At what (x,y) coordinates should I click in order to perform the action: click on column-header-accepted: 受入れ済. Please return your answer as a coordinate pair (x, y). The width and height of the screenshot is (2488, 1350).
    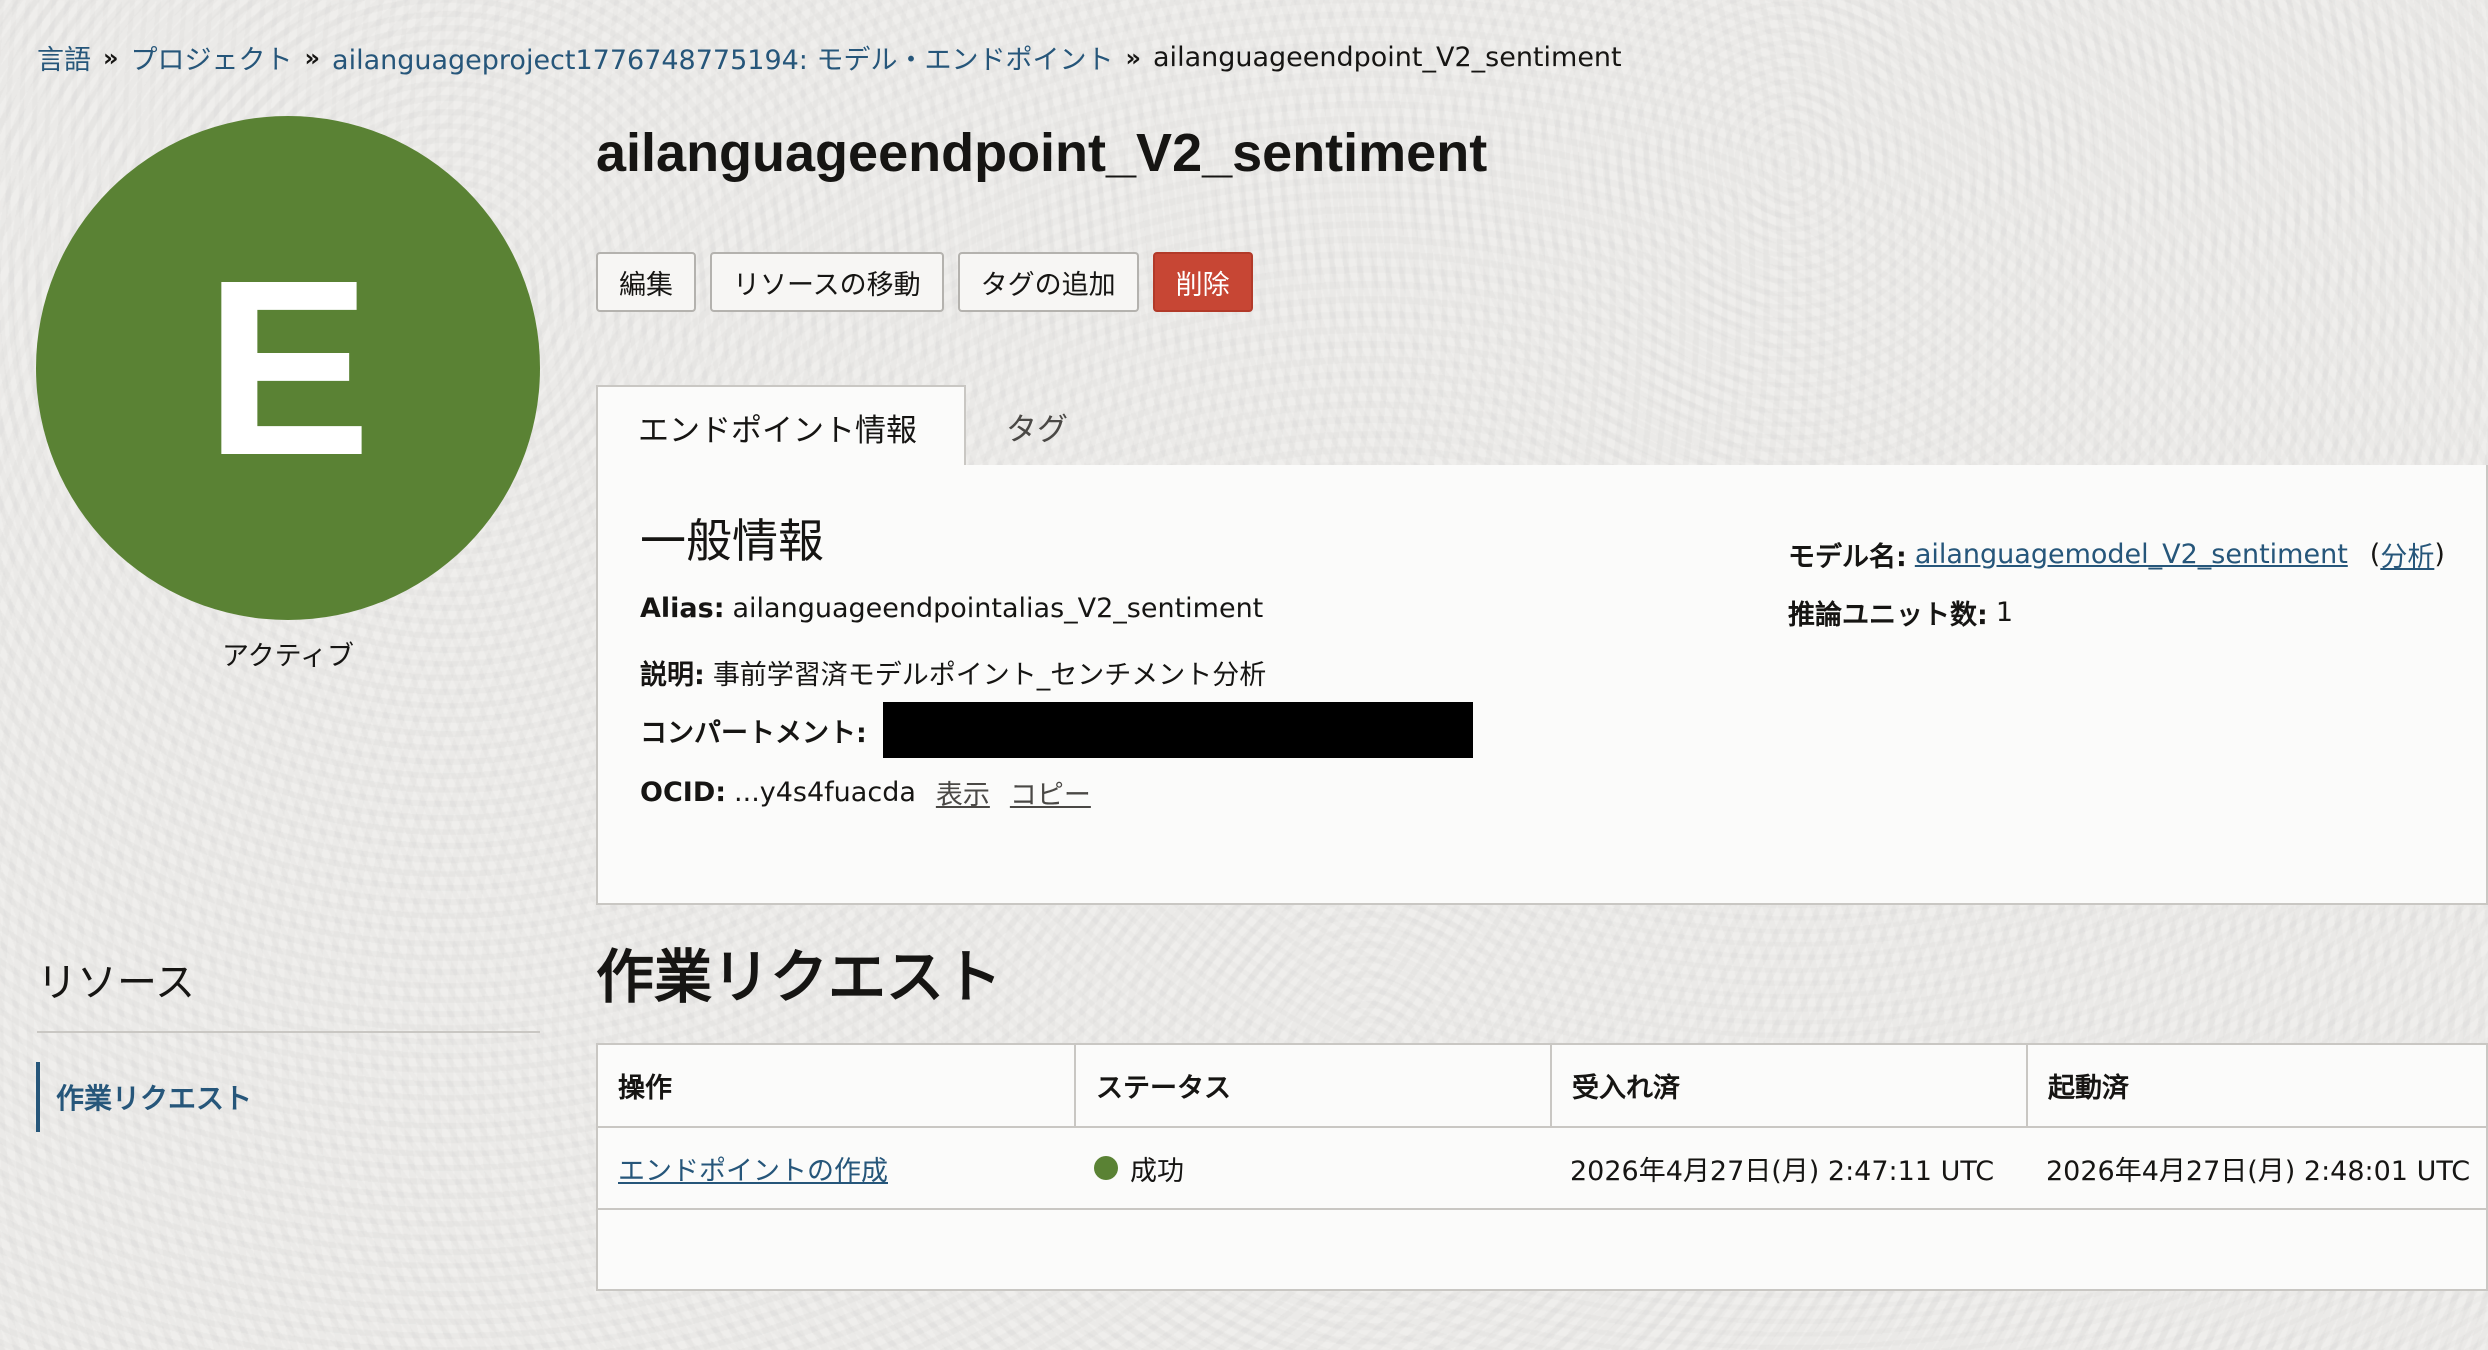
    Looking at the image, I should click on (1788, 1085).